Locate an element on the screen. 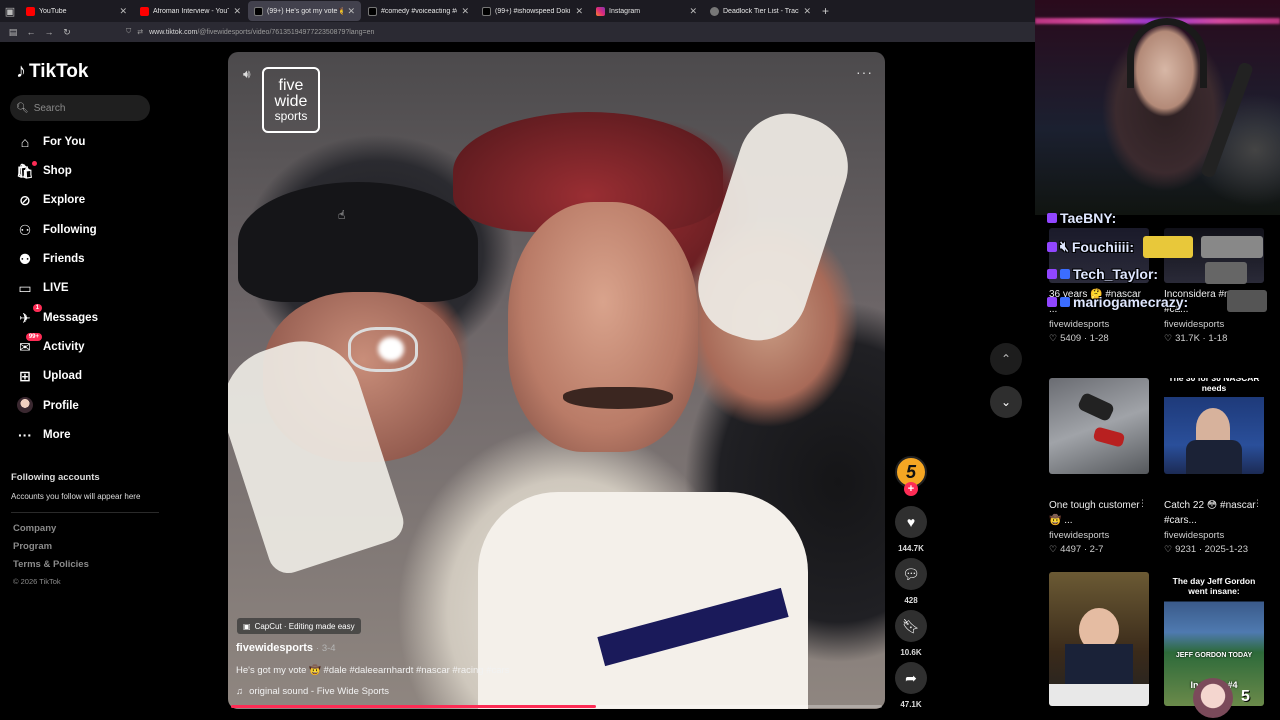  search-box: 🔍︎ is located at coordinates (80, 108).